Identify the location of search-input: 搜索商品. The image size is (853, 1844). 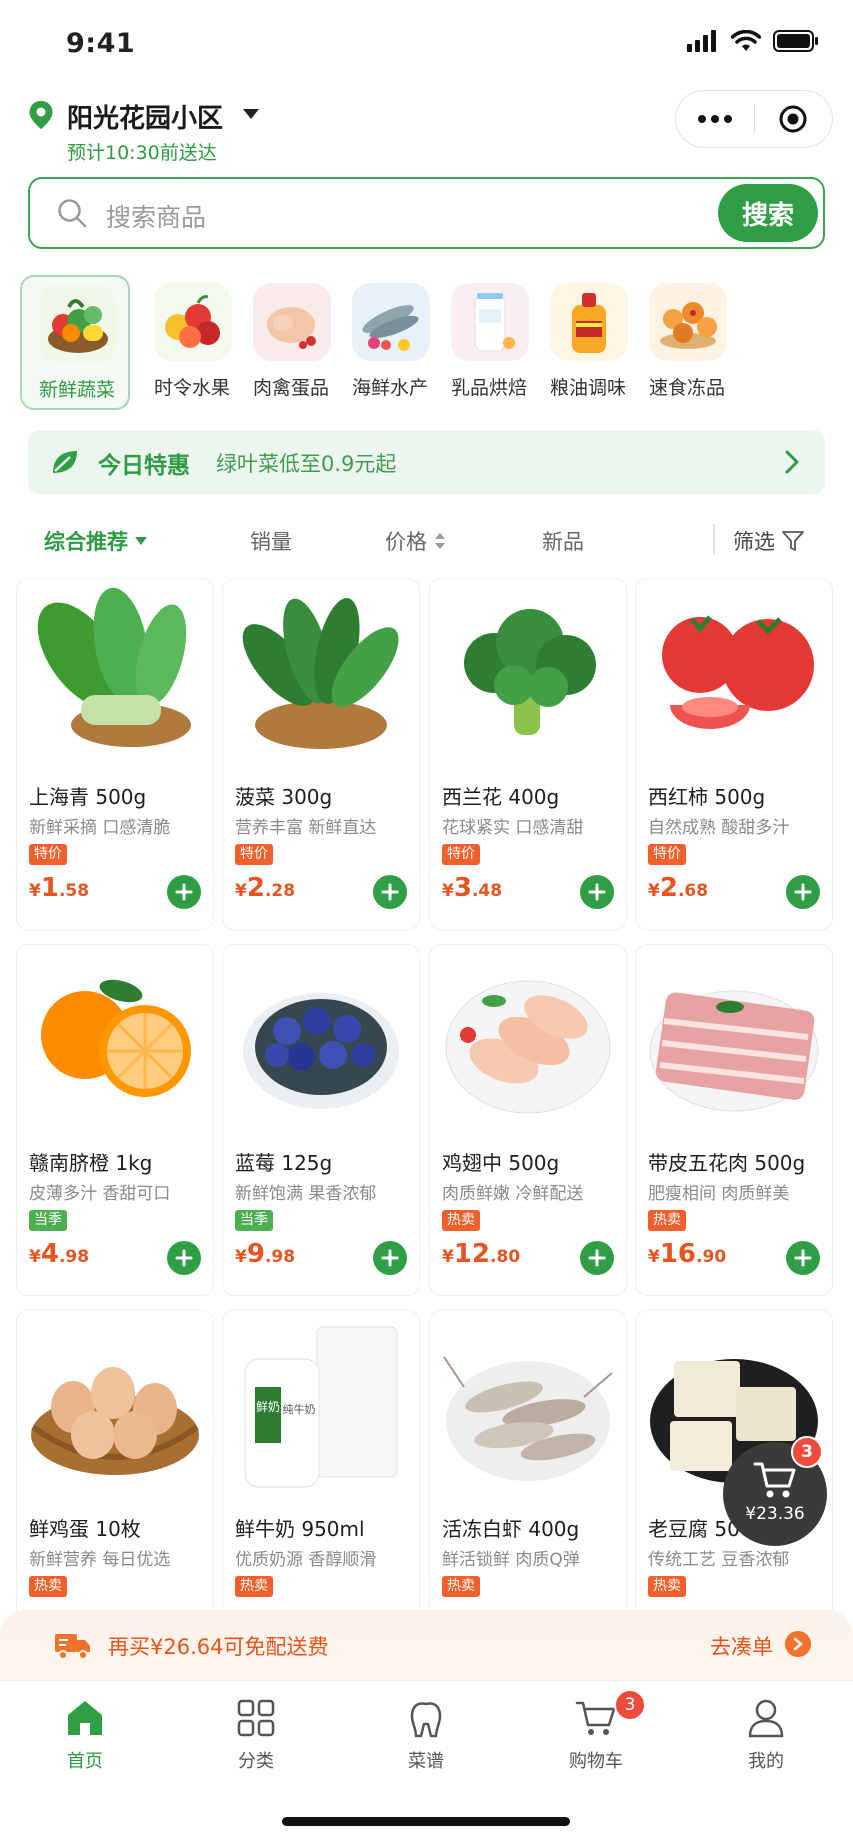
(156, 216).